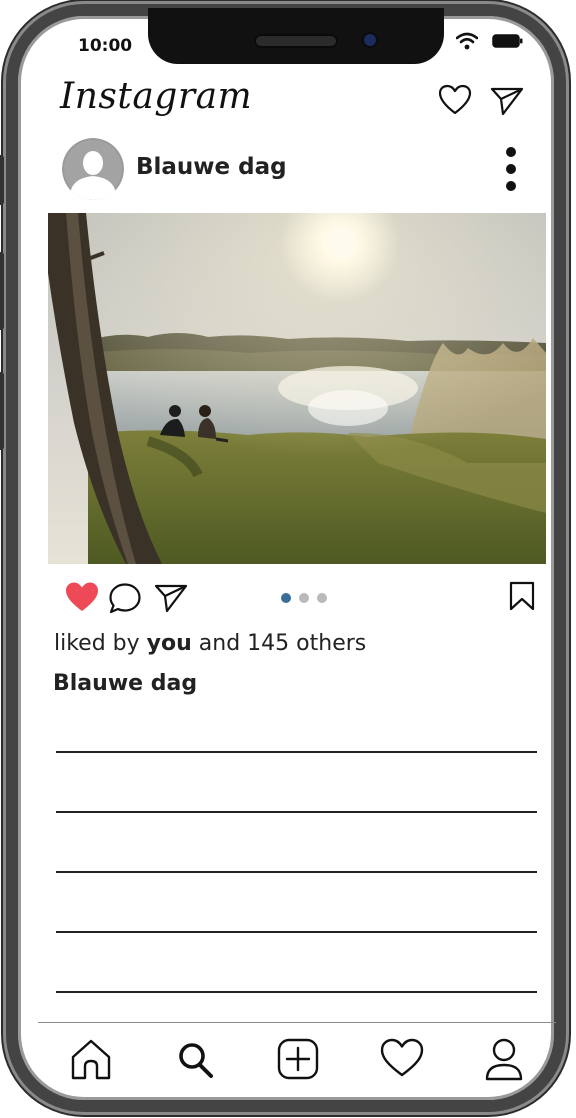 Image resolution: width=576 pixels, height=1118 pixels. What do you see at coordinates (196, 1059) in the screenshot?
I see `search-icon` at bounding box center [196, 1059].